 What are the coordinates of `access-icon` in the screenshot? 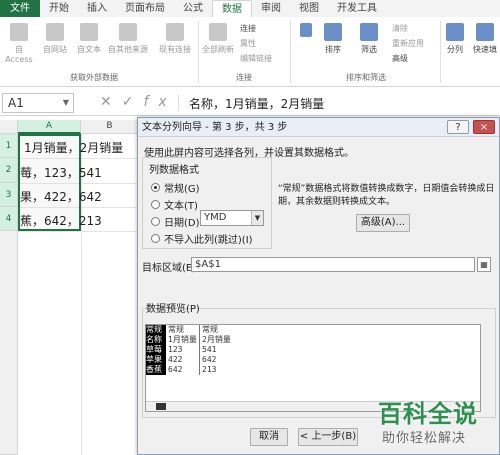 It's located at (19, 32).